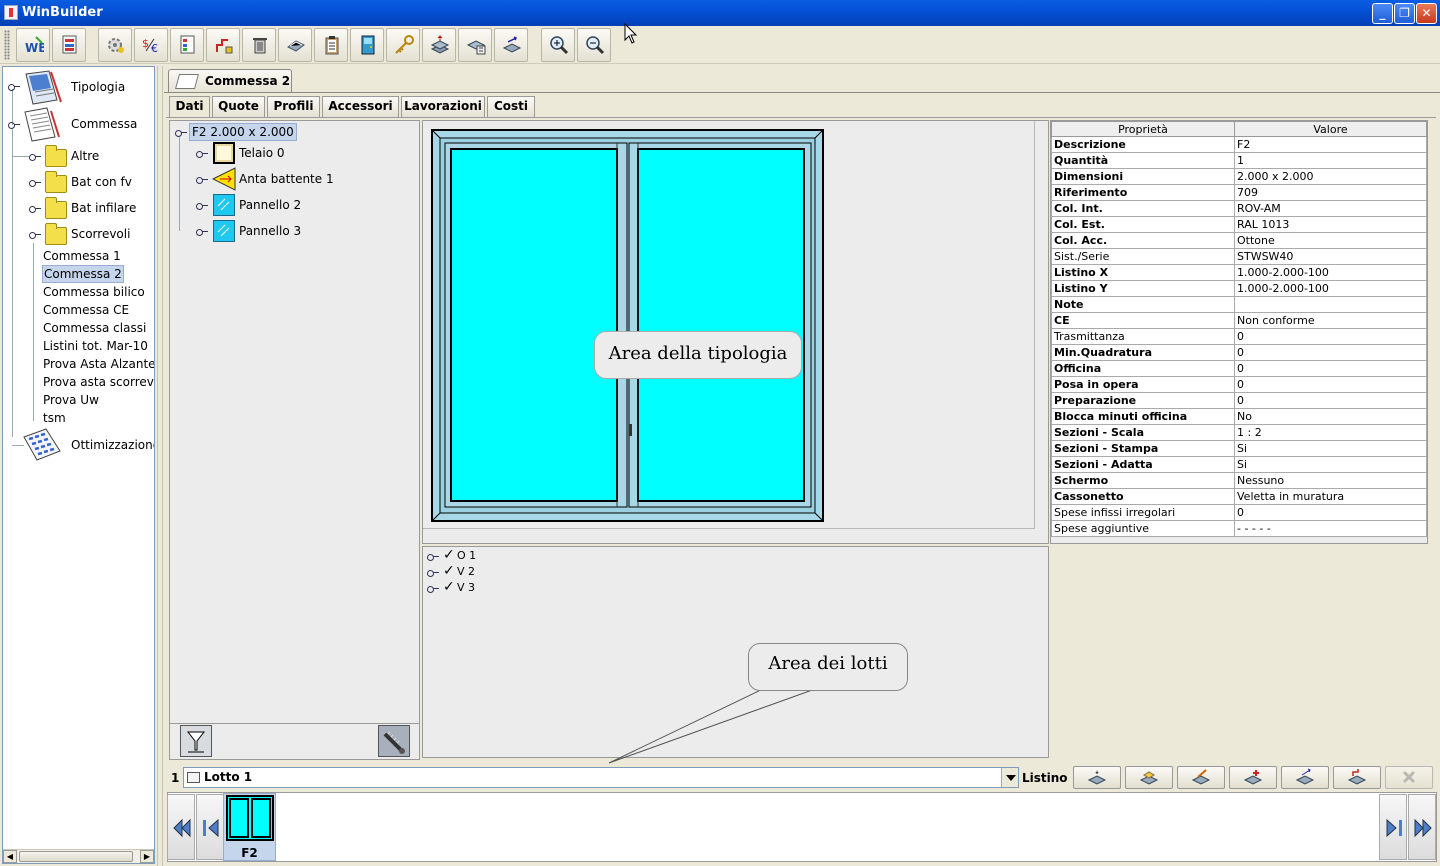 This screenshot has height=866, width=1440. I want to click on property-value: Nessuno, so click(1330, 480).